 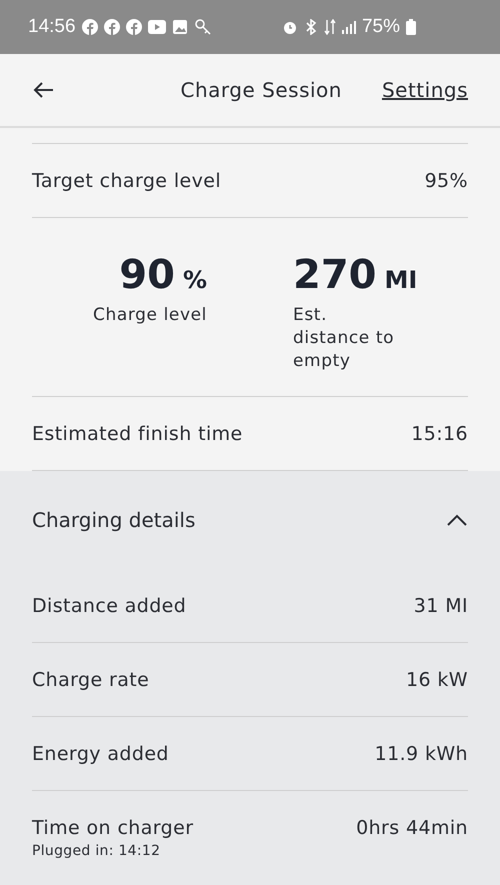 I want to click on clock-time: 14:56, so click(x=52, y=27).